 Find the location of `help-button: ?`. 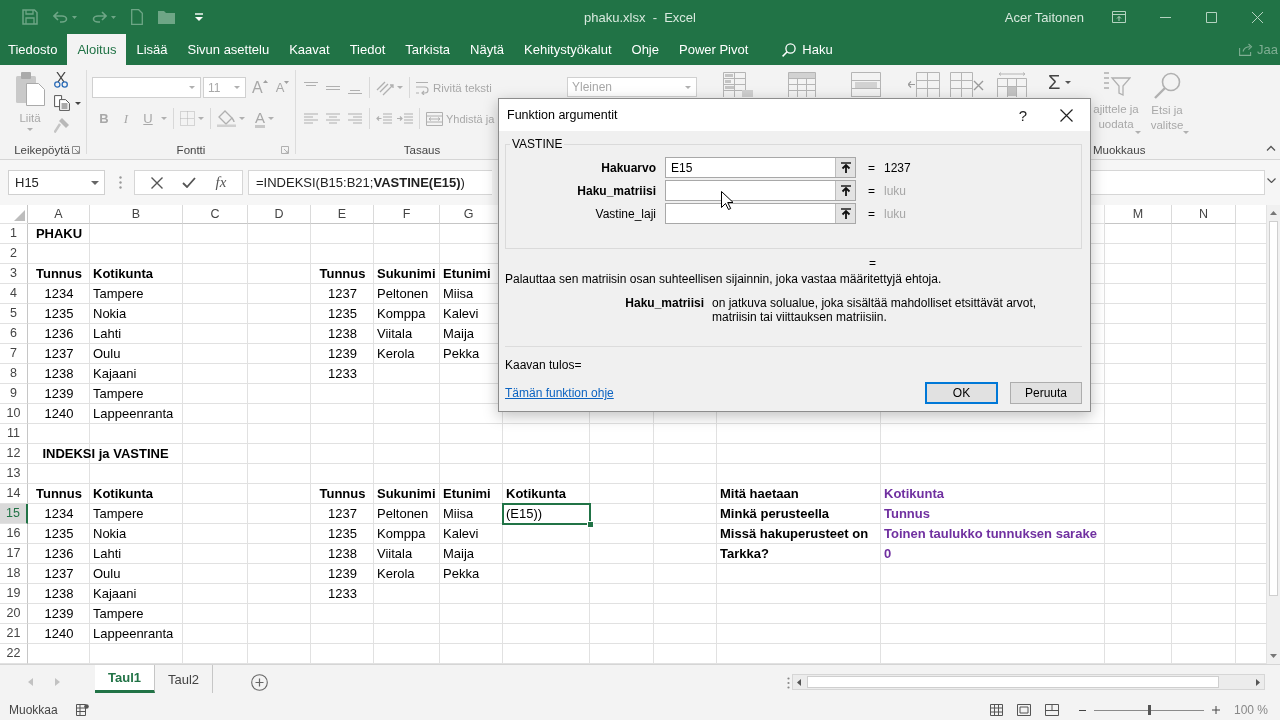

help-button: ? is located at coordinates (1022, 115).